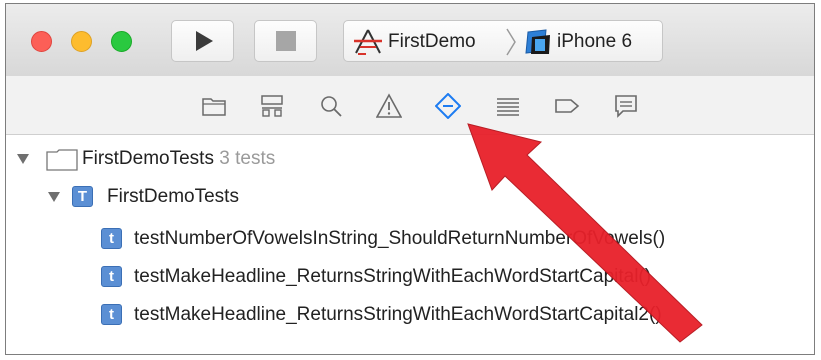  Describe the element at coordinates (503, 41) in the screenshot. I see `scheme-selector: FirstDemo iPhone 6` at that location.